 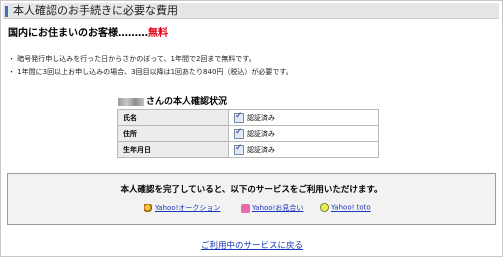 I want to click on toto-icon, so click(x=324, y=207).